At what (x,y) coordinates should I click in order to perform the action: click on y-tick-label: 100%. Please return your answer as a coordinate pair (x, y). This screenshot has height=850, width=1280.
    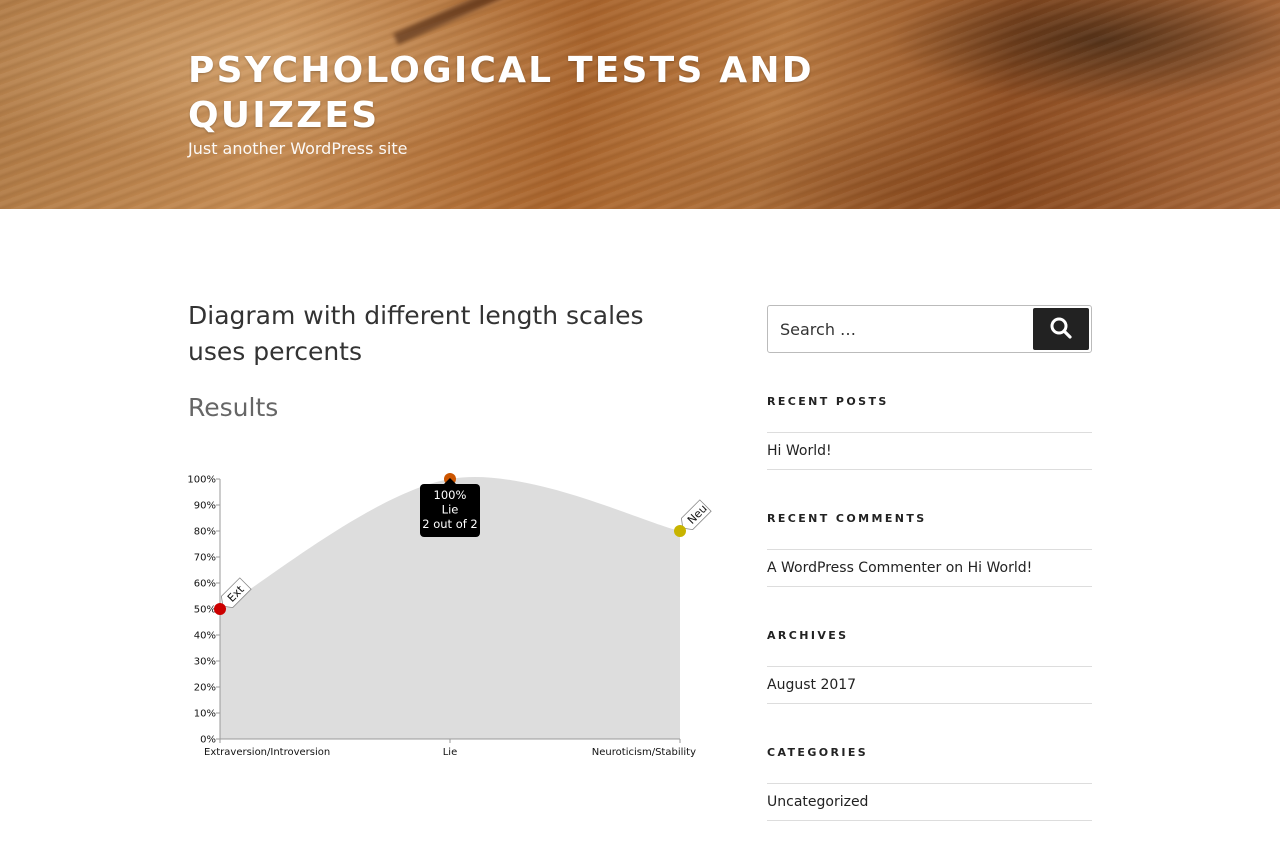
    Looking at the image, I should click on (201, 480).